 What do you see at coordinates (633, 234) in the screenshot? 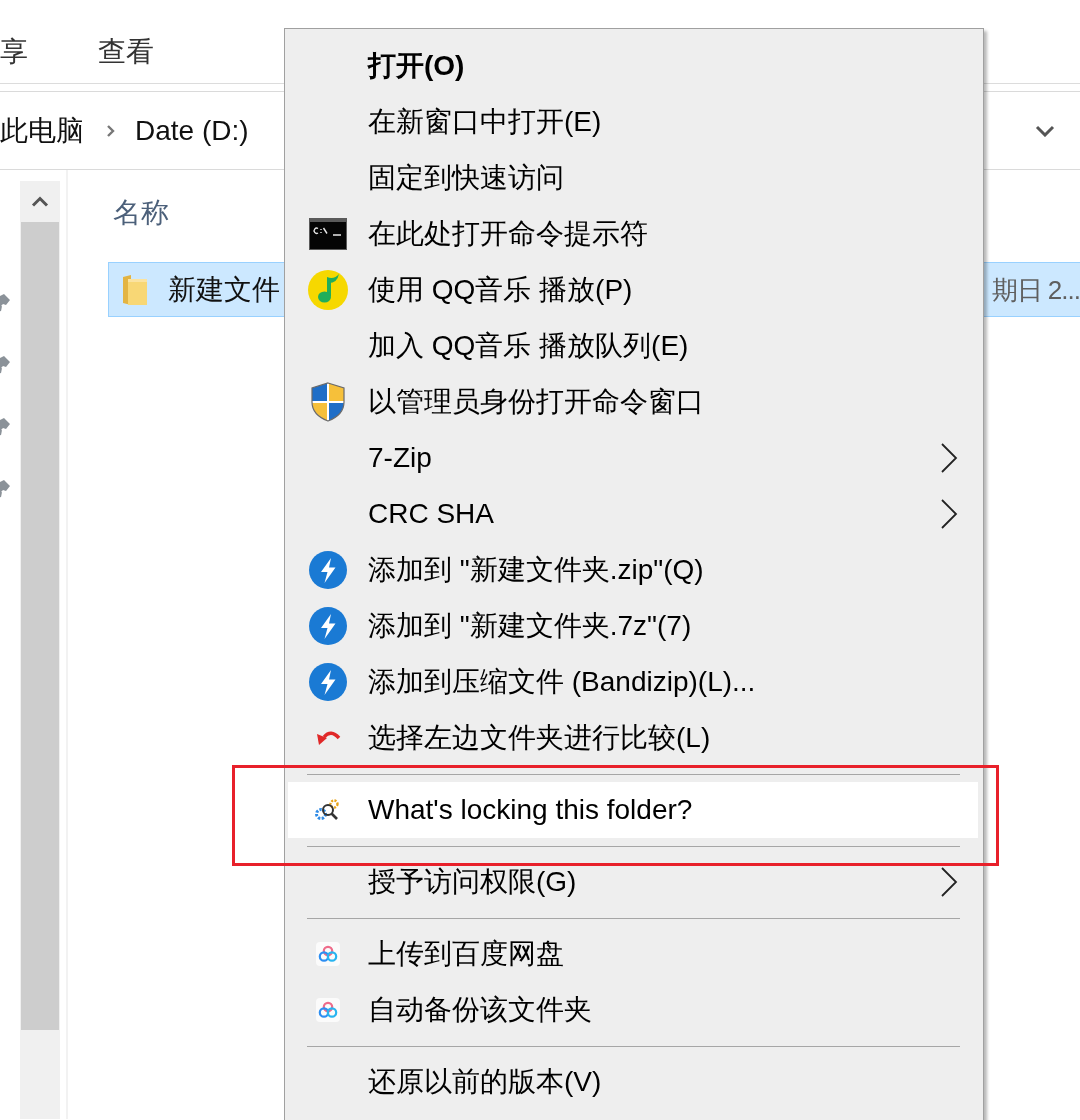
I see `menu-item: 在此处打开命令提示符` at bounding box center [633, 234].